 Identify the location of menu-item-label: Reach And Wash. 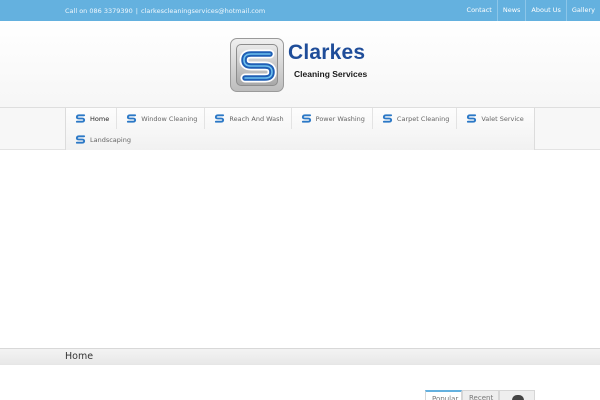
(256, 118).